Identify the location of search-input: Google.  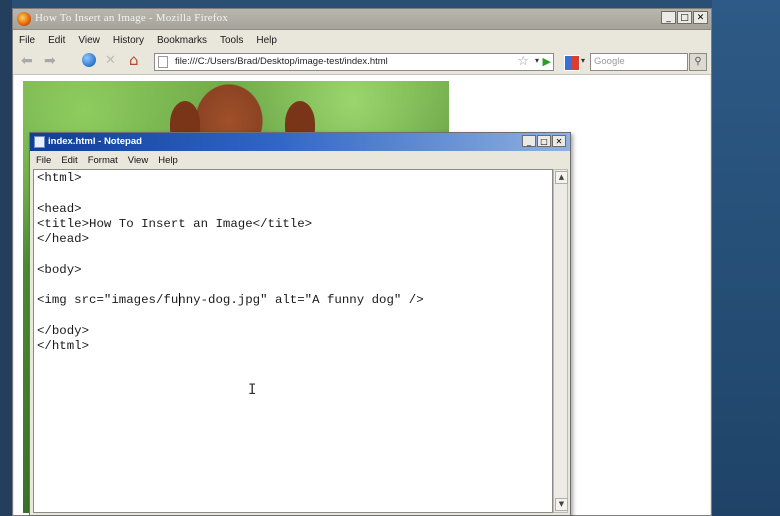
(639, 62).